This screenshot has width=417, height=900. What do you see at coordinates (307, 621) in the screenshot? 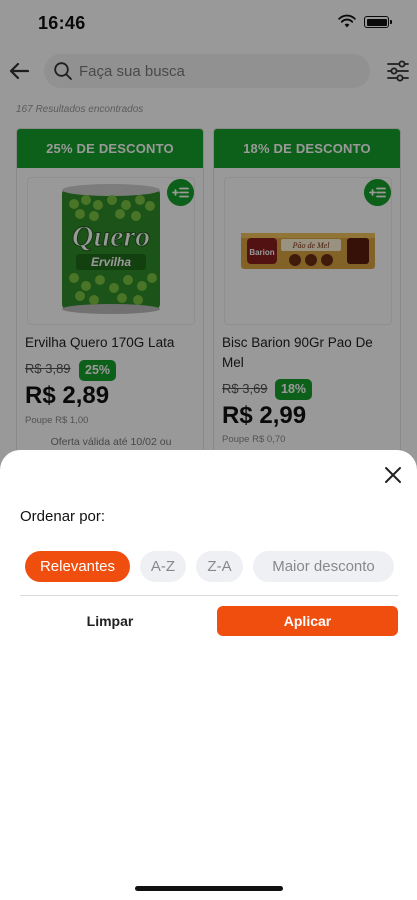
I see `apply-button: Aplicar` at bounding box center [307, 621].